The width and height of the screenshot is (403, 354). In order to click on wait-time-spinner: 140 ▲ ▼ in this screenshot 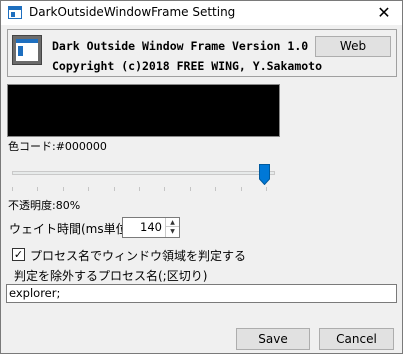, I will do `click(151, 227)`.